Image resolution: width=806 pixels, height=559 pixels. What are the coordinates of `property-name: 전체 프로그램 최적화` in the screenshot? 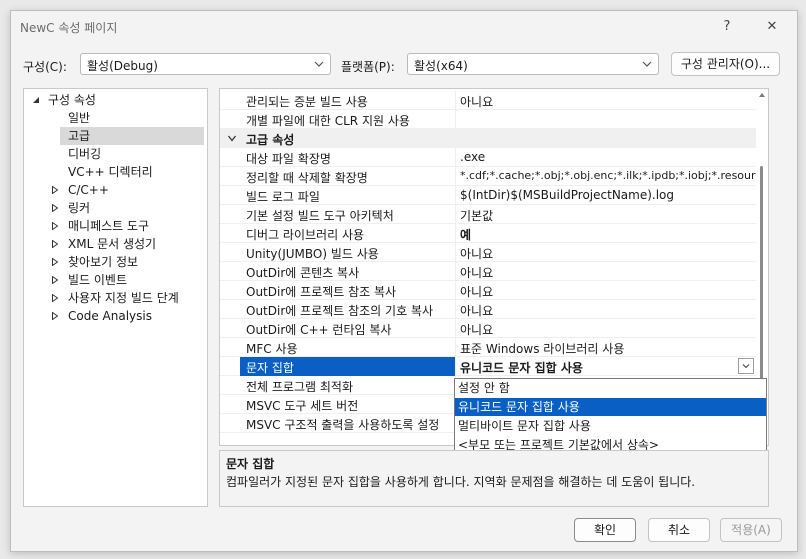 It's located at (299, 387).